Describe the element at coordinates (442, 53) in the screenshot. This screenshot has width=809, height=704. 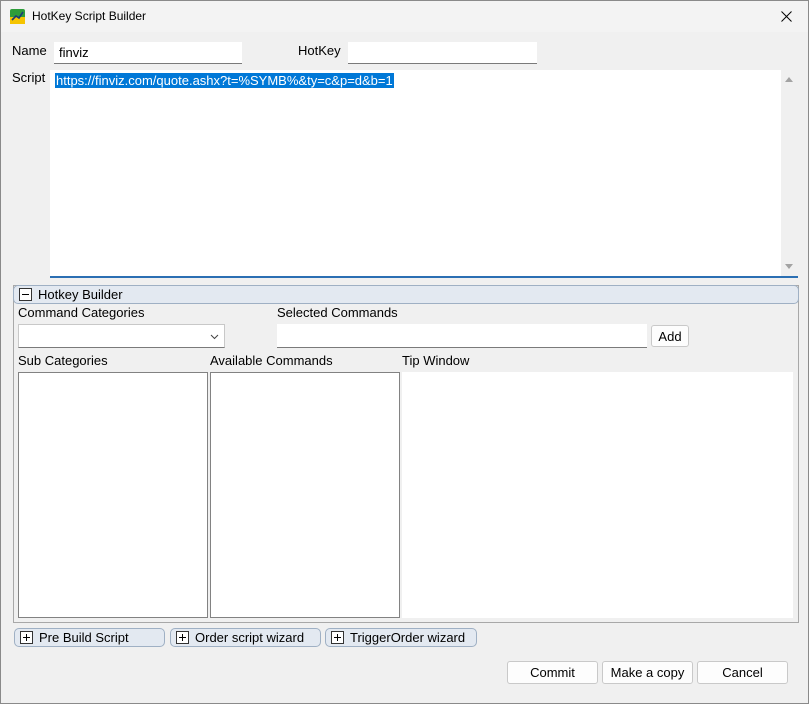
I see `hotkey-input` at that location.